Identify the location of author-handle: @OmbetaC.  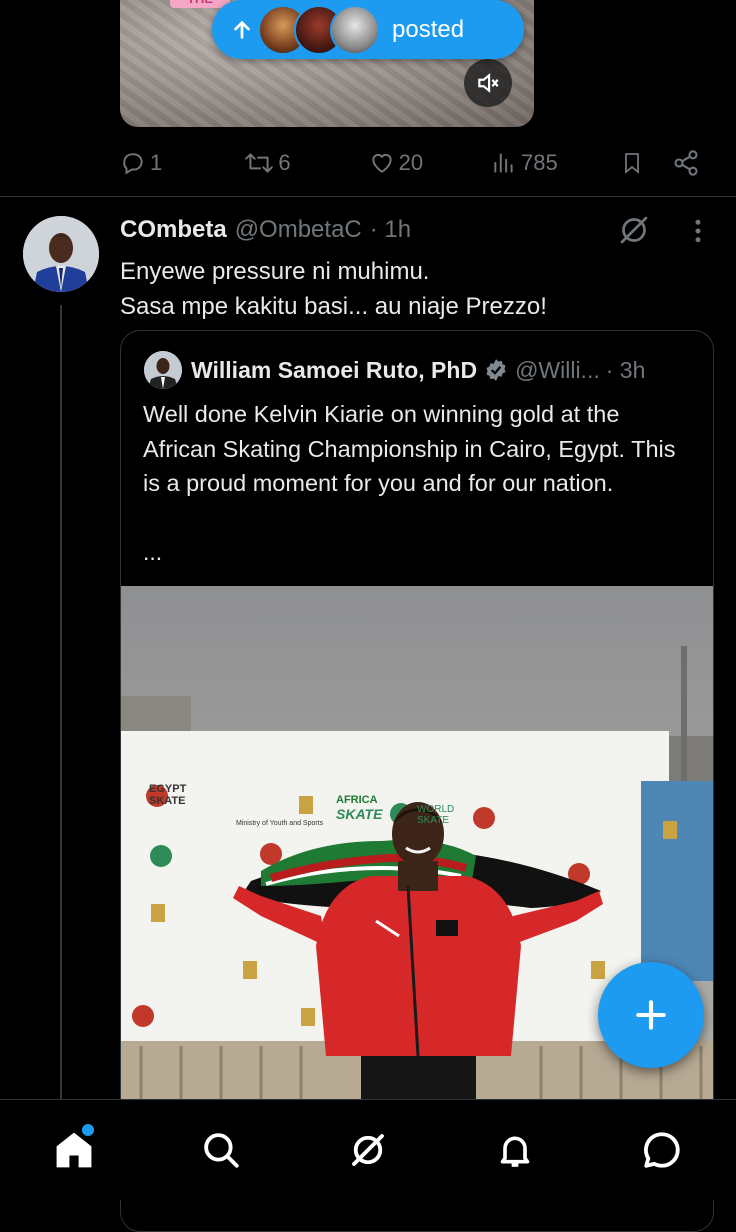
(298, 230).